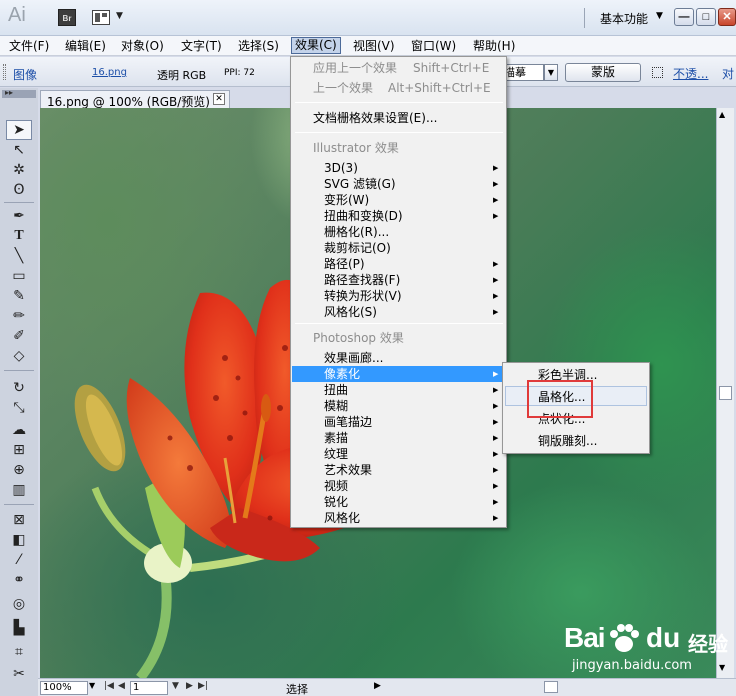 This screenshot has width=736, height=696. Describe the element at coordinates (175, 686) in the screenshot. I see `artboard-dropdown-icon: ▼` at that location.